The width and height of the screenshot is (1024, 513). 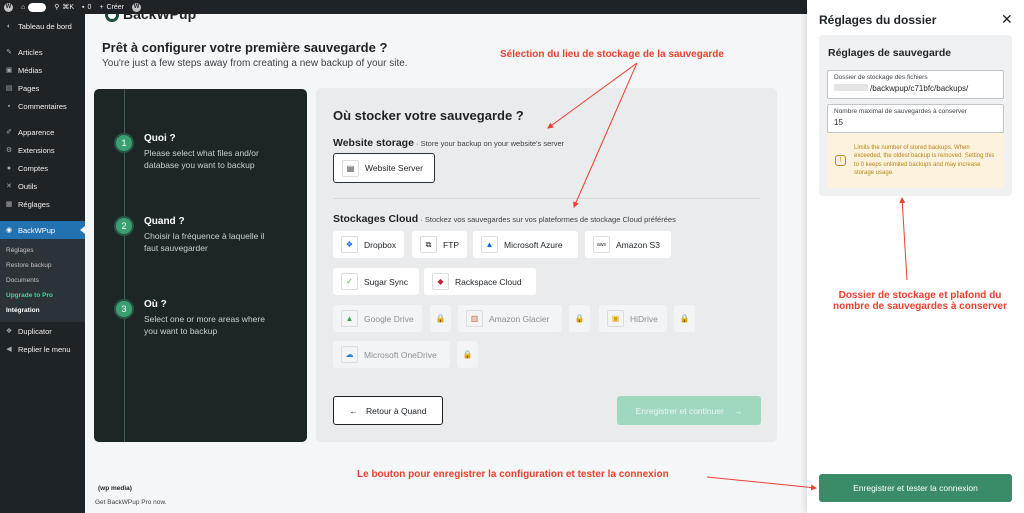 What do you see at coordinates (9, 132) in the screenshot?
I see `brush-icon: ✐` at bounding box center [9, 132].